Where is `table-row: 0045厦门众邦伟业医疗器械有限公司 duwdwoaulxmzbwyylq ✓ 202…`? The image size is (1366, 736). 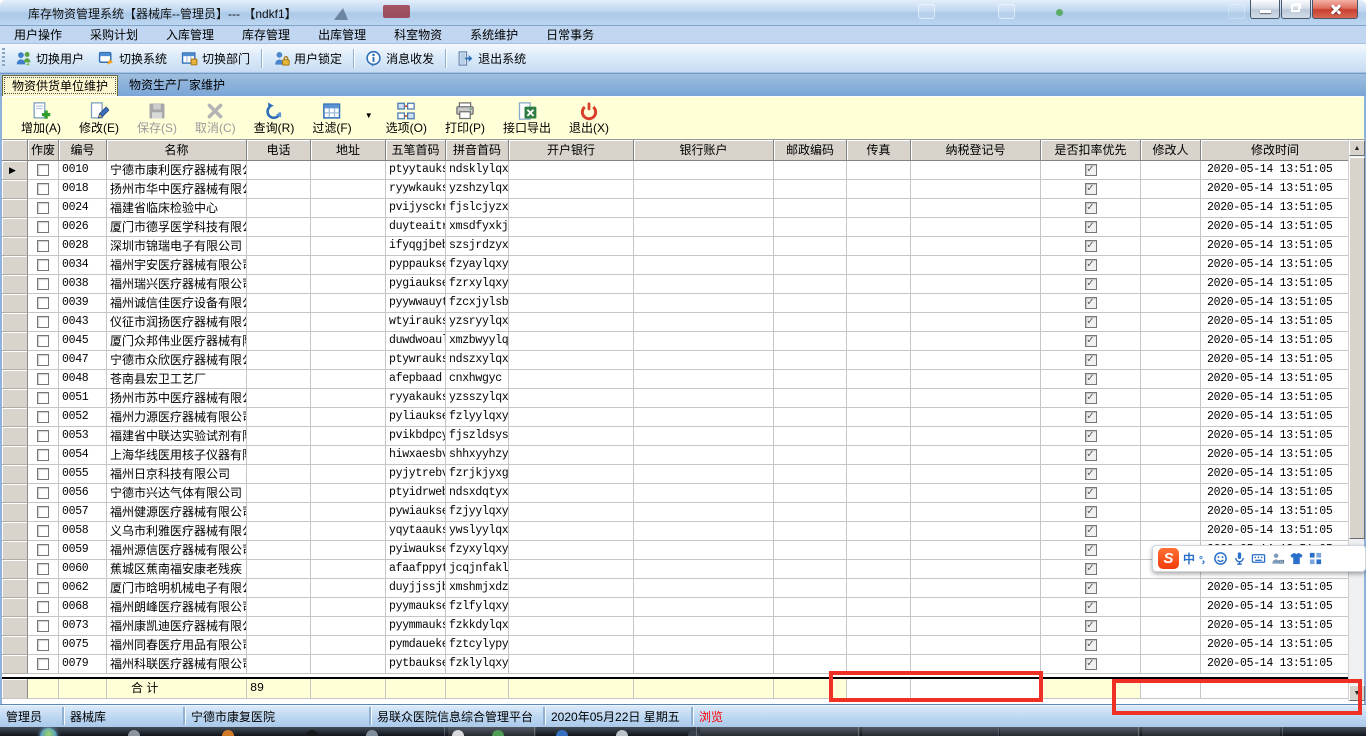
table-row: 0045厦门众邦伟业医疗器械有限公司 duwdwoaulxmzbwyylq ✓ 202… is located at coordinates (676, 341).